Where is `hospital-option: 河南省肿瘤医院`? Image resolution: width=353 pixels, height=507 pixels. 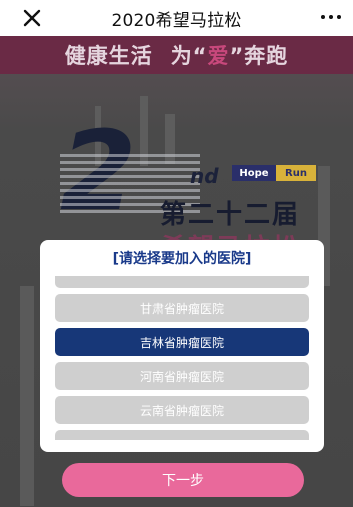
hospital-option: 河南省肿瘤医院 is located at coordinates (182, 376).